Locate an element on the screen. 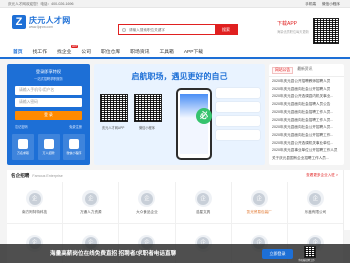 This screenshot has width=350, height=263. job-cards-illustration is located at coordinates (238, 116).